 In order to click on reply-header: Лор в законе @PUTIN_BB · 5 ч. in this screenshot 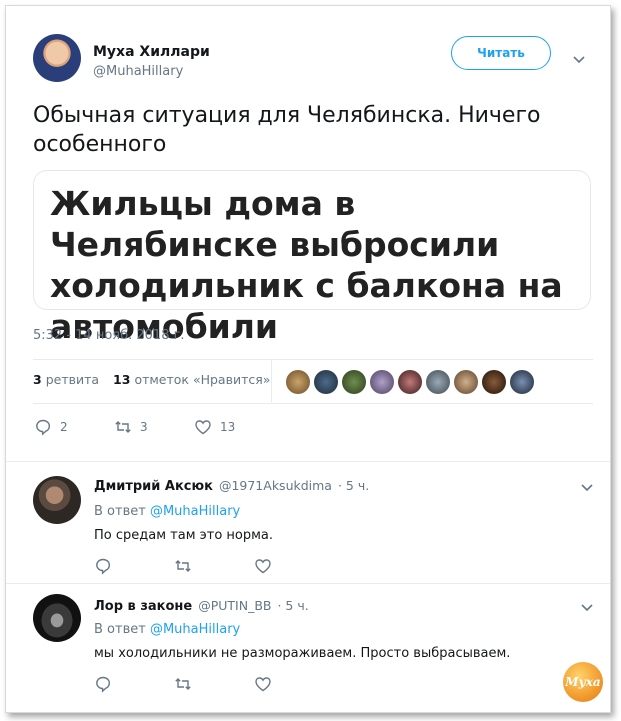, I will do `click(201, 606)`.